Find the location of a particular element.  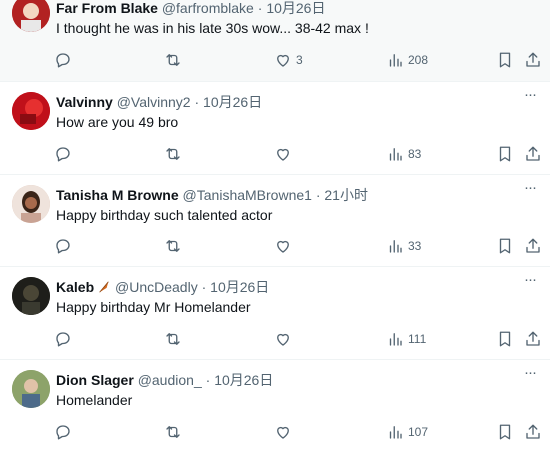

view-count: 111 is located at coordinates (417, 339).